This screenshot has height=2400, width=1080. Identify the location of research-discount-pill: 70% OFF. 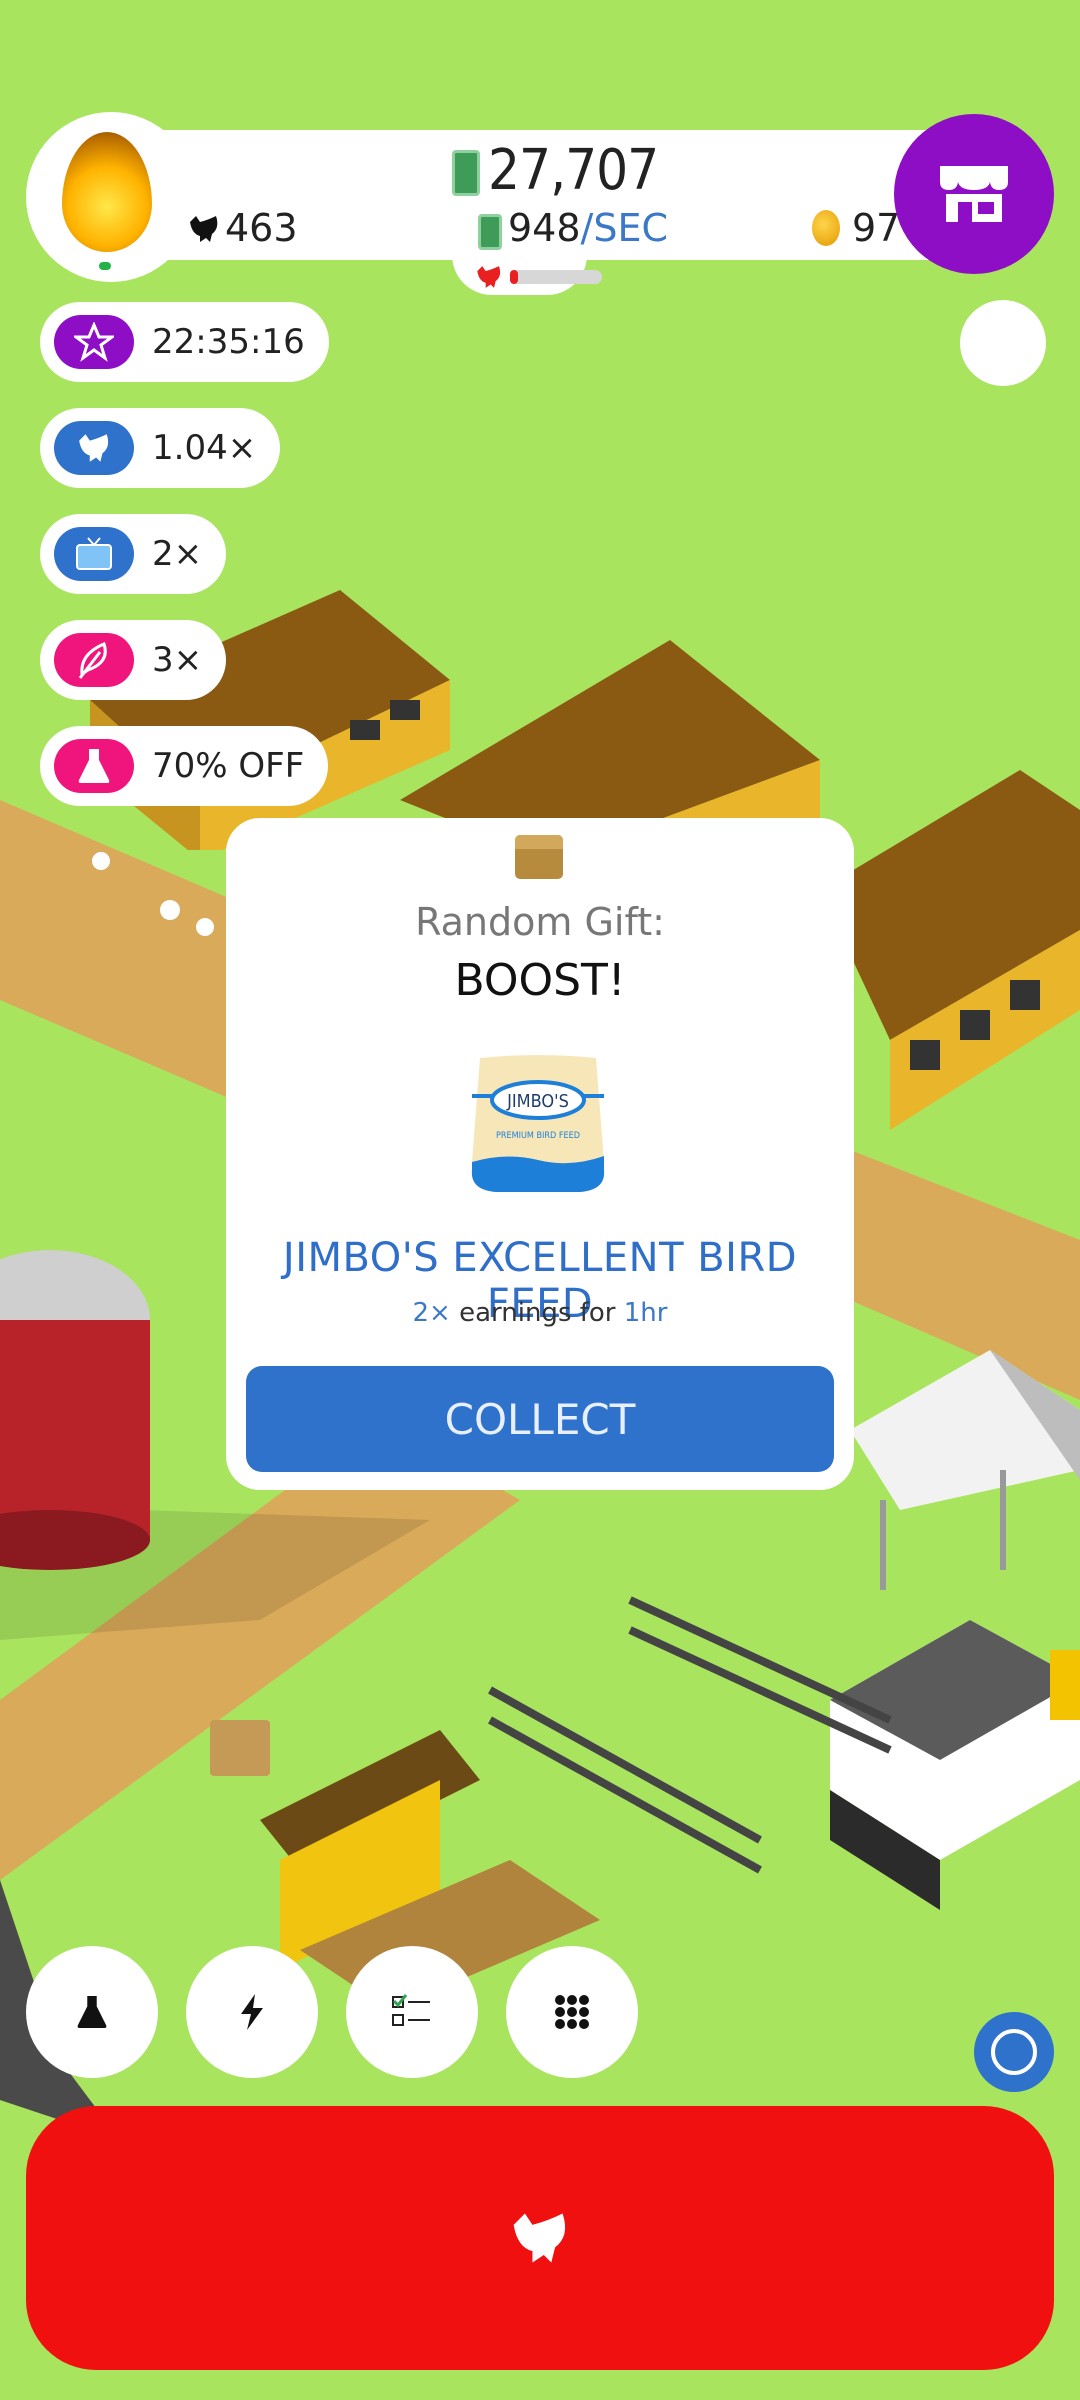
(184, 766).